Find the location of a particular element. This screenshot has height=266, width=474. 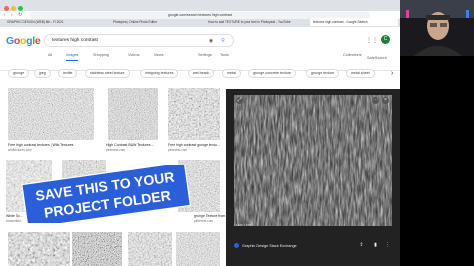

chevron-right-icon: › is located at coordinates (395, 74).